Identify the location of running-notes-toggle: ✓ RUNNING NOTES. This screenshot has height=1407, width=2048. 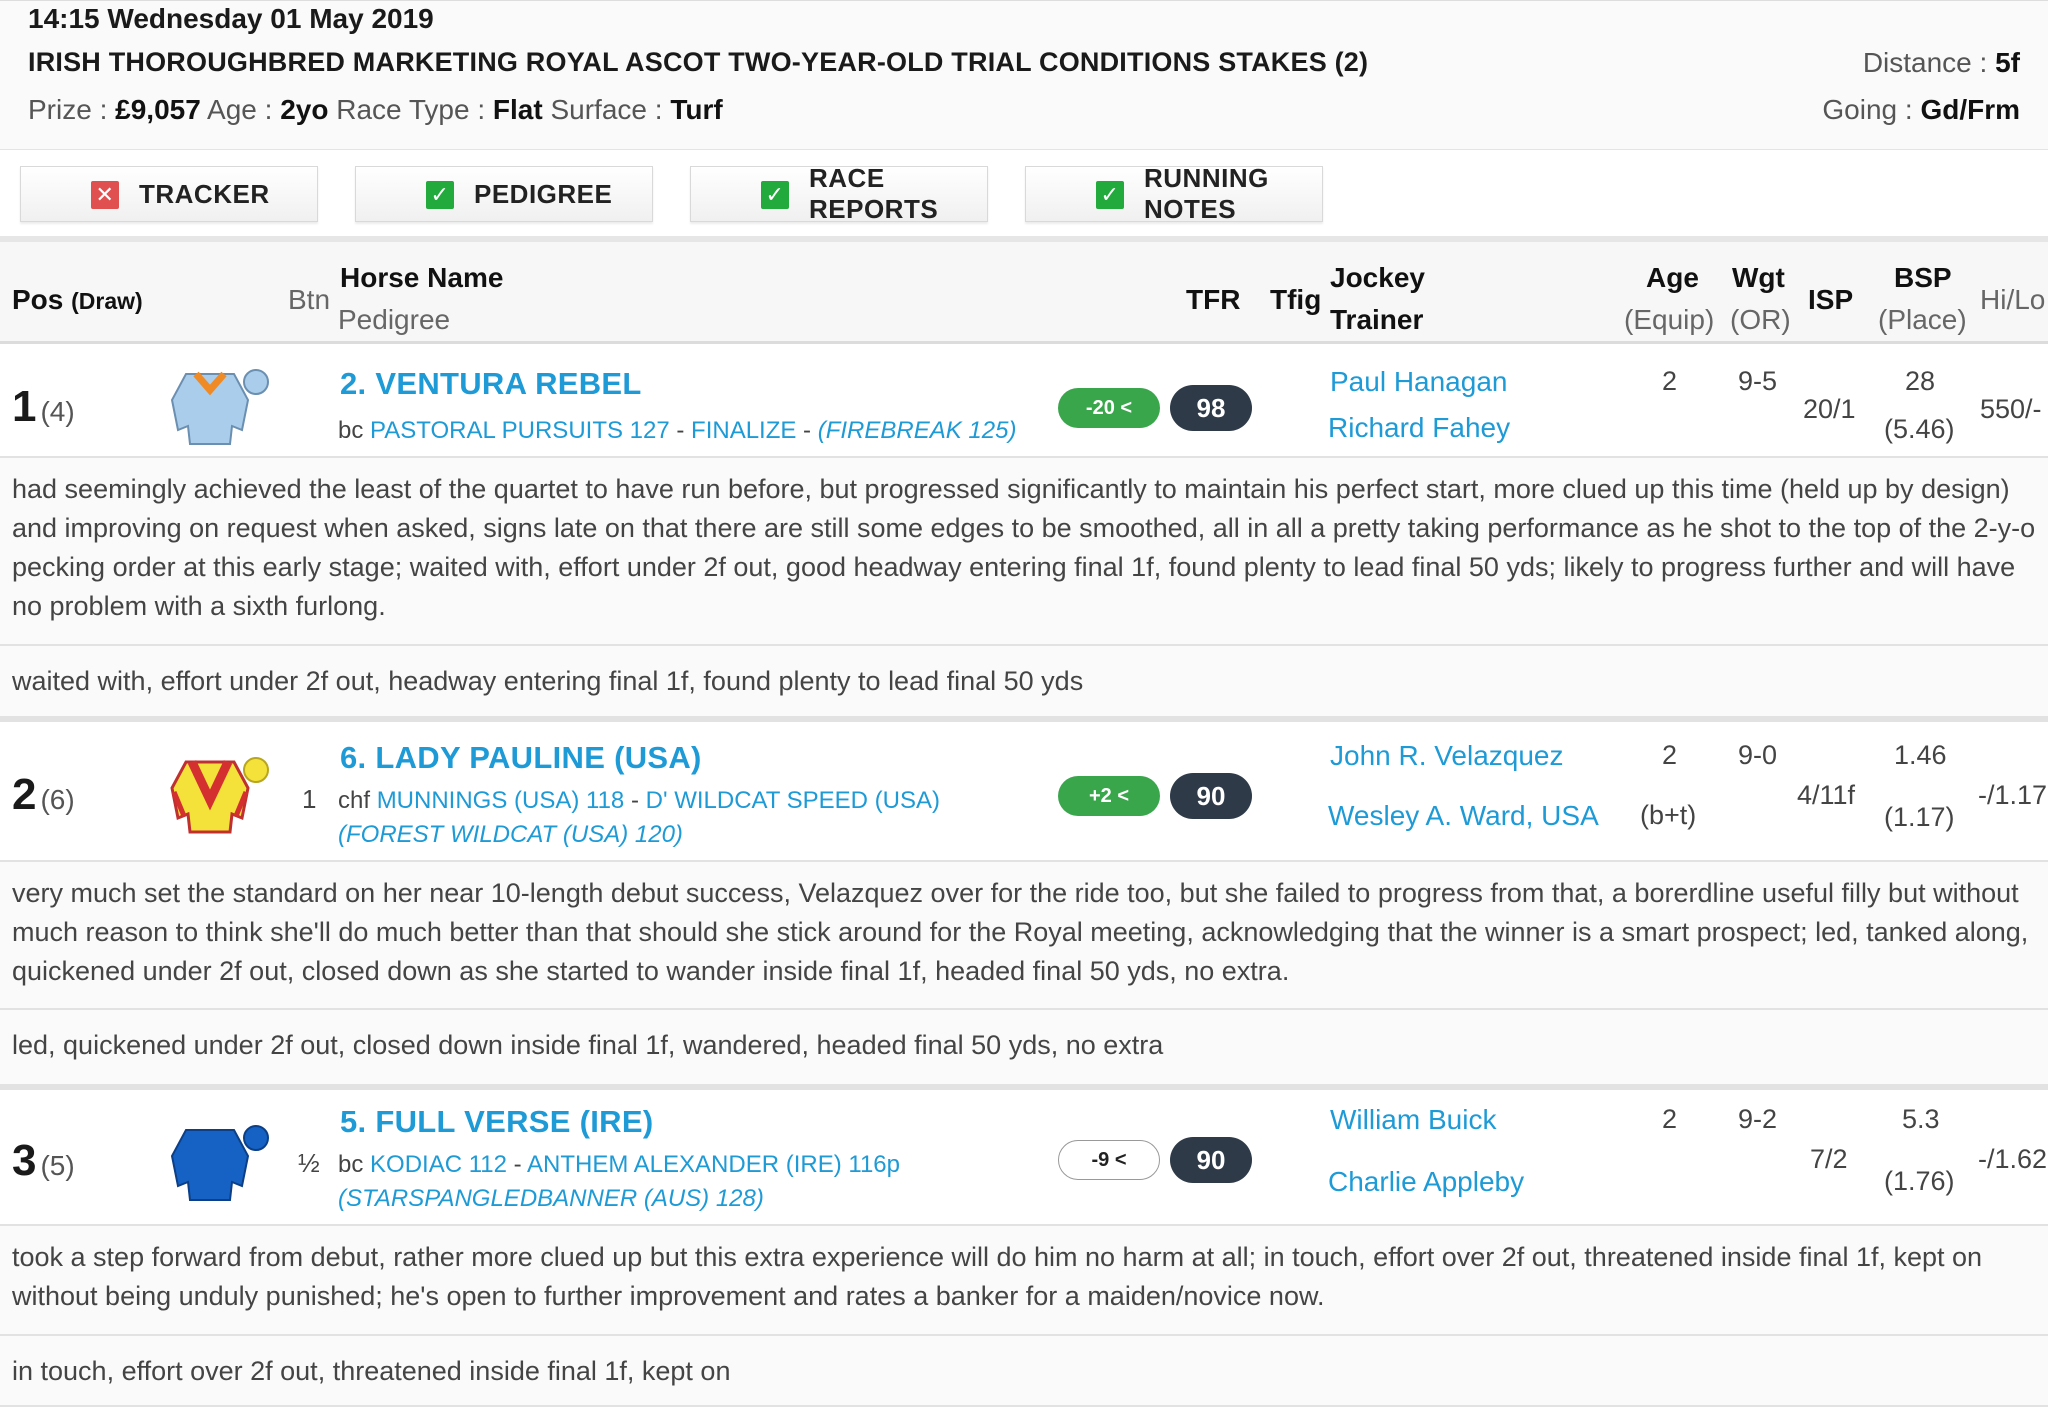
(1174, 193).